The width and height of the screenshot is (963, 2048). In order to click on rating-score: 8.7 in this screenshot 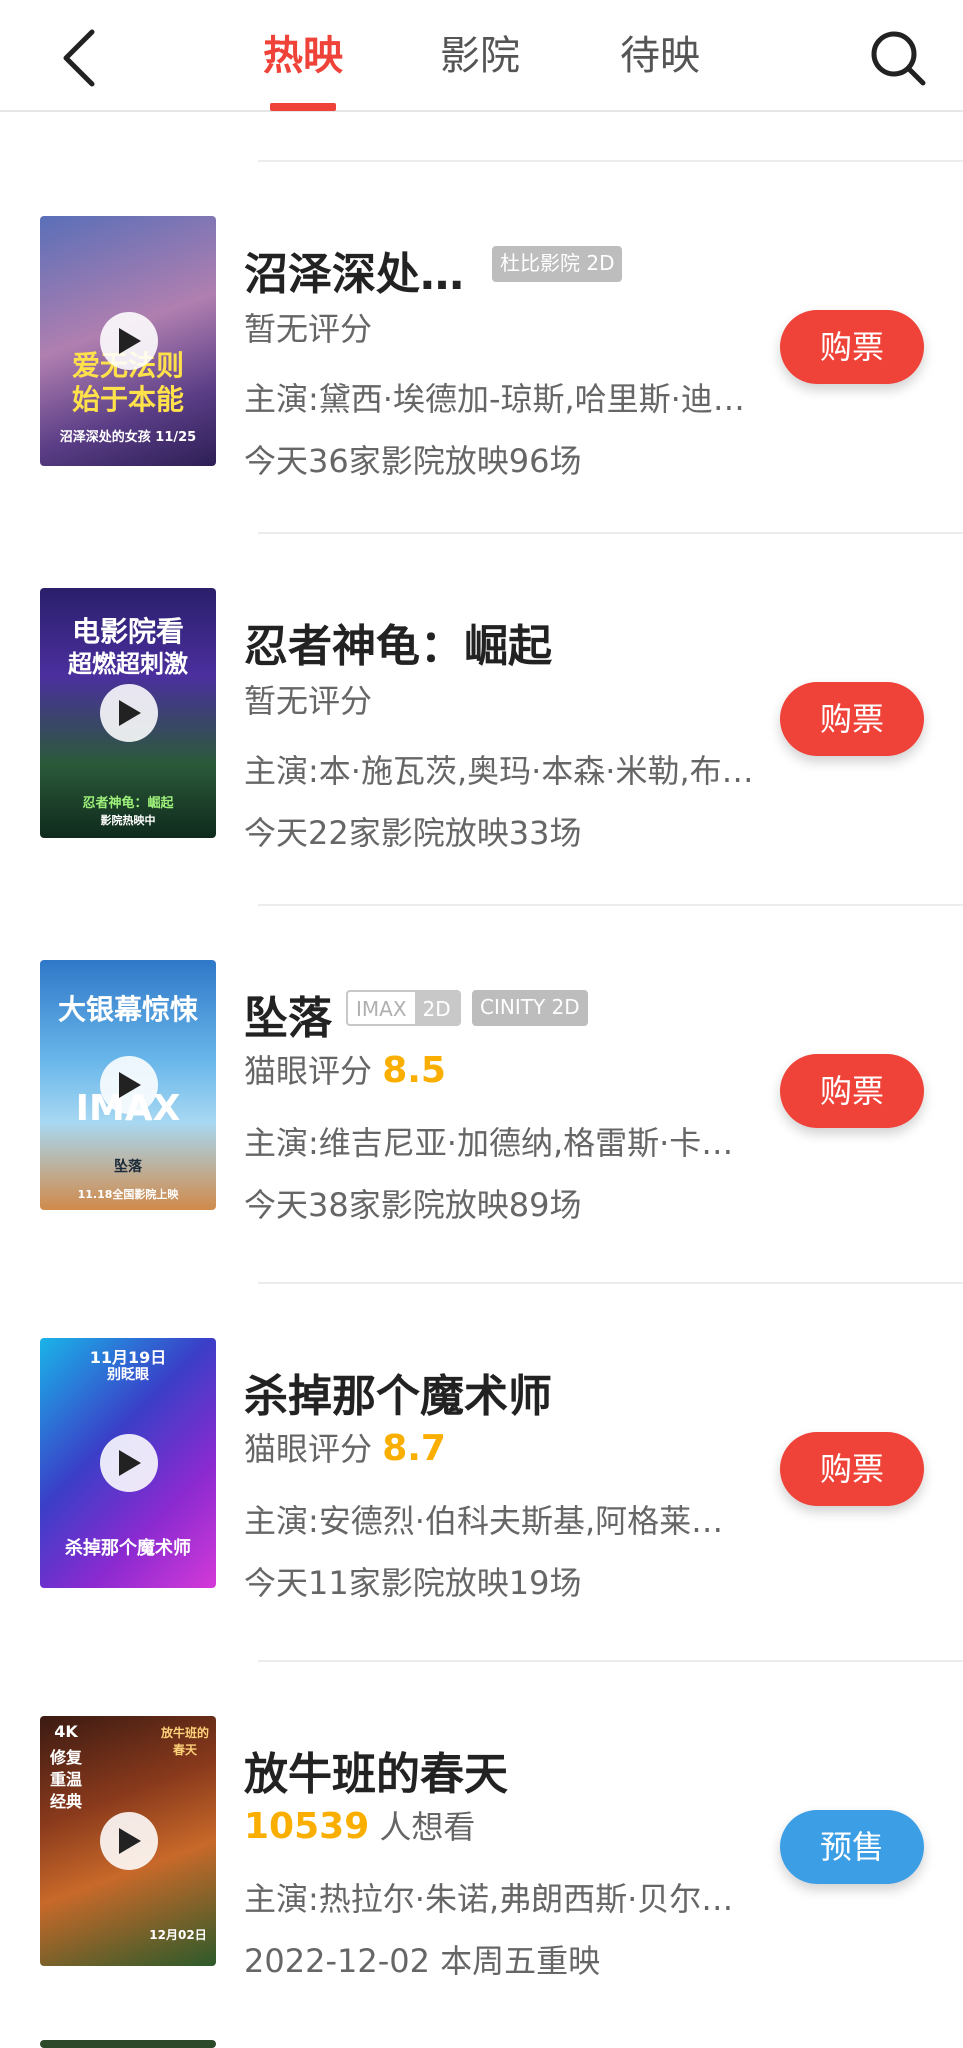, I will do `click(414, 1448)`.